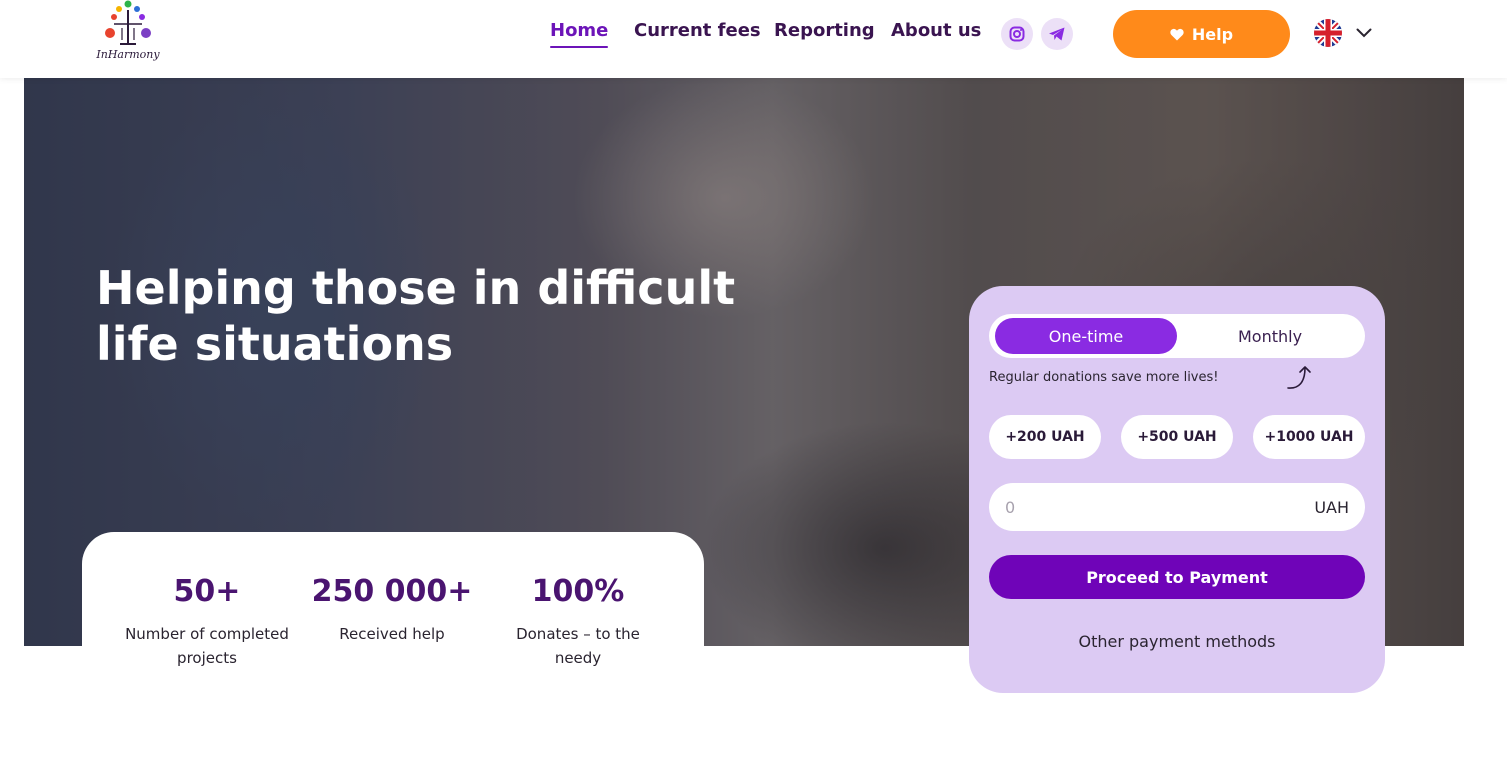 This screenshot has height=783, width=1507. Describe the element at coordinates (578, 591) in the screenshot. I see `stat-value: 100%` at that location.